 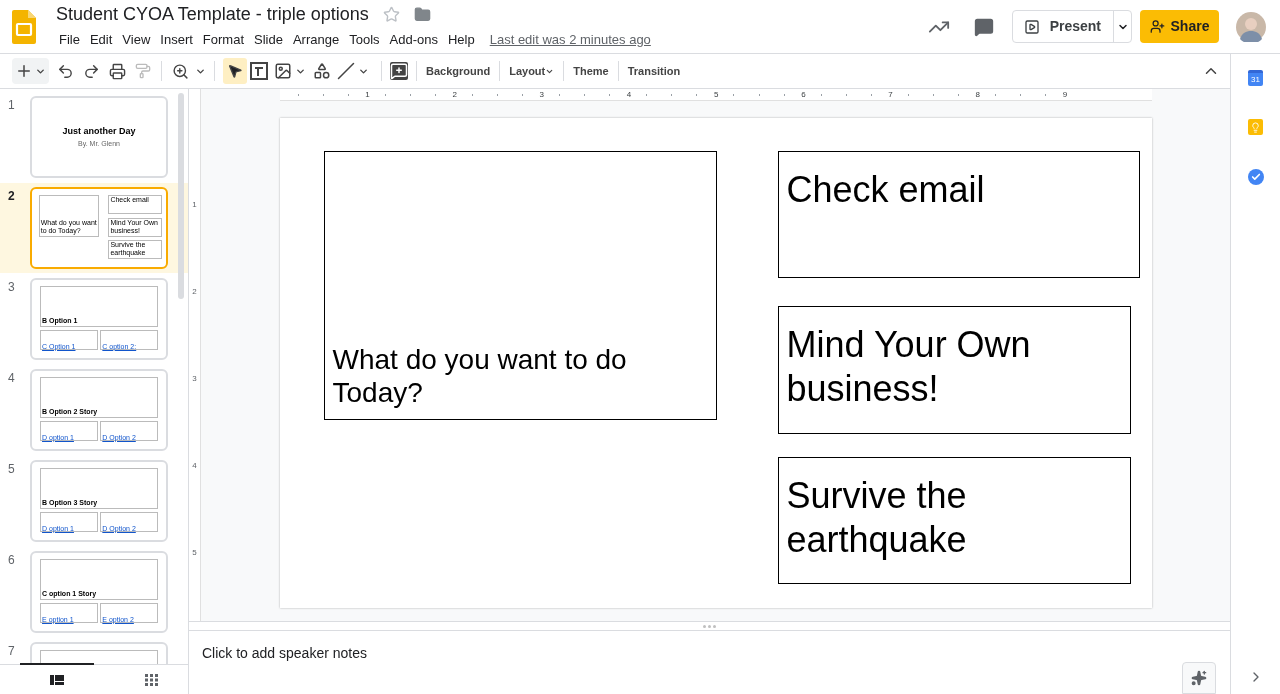 What do you see at coordinates (12, 469) in the screenshot?
I see `slide-number: 5` at bounding box center [12, 469].